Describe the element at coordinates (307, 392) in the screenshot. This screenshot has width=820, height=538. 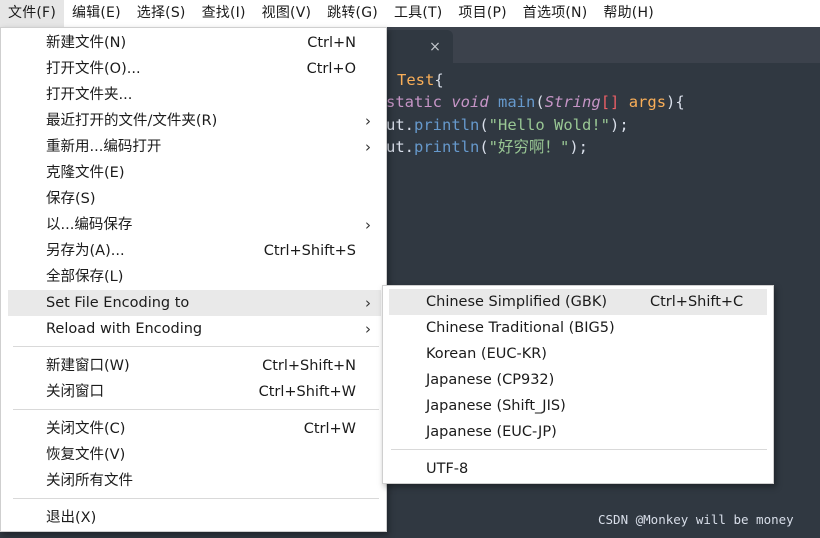
I see `menu-item-shortcut: Ctrl+Shift+W` at that location.